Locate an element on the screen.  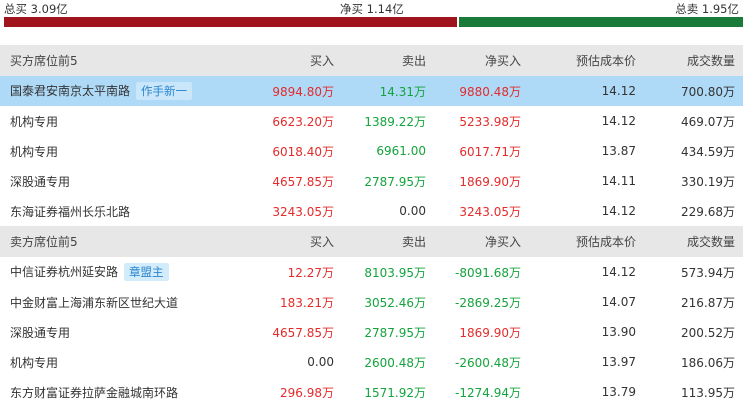
volume-cell: 469.07万 is located at coordinates (708, 121).